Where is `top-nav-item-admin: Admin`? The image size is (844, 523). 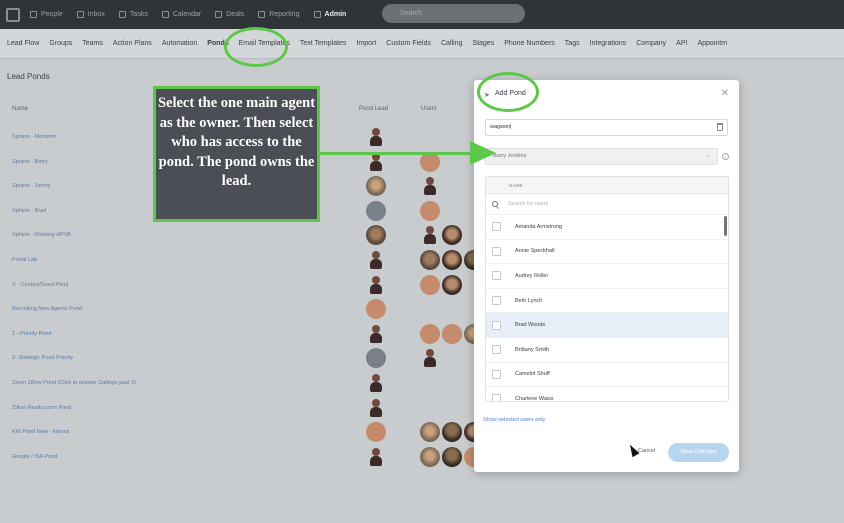
top-nav-item-admin: Admin is located at coordinates (329, 14).